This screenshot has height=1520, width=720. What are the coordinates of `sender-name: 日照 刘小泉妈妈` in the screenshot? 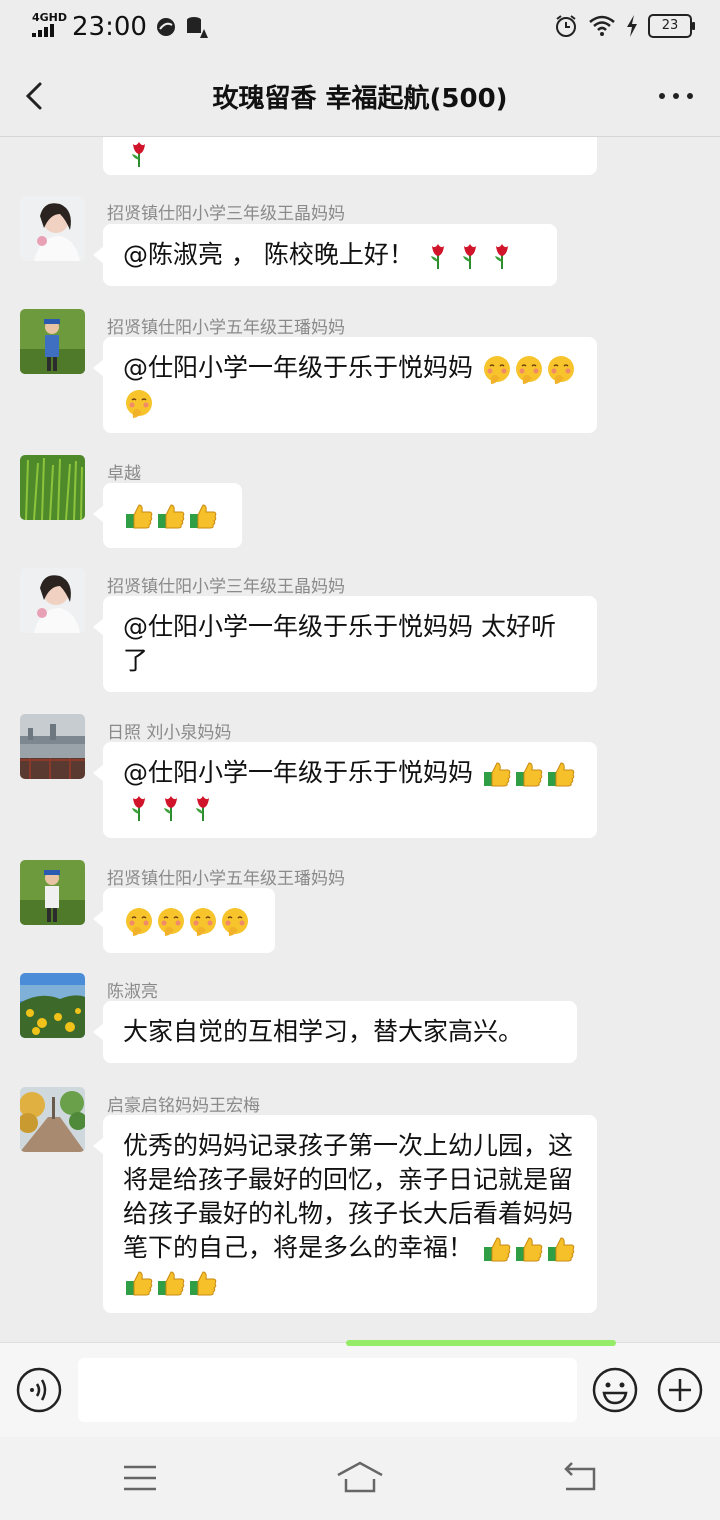 It's located at (169, 733).